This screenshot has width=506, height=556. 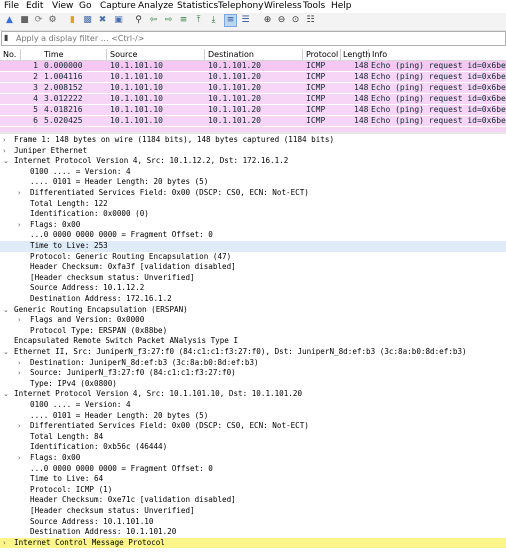 I want to click on detail-row: Total Length: 122, so click(x=253, y=204).